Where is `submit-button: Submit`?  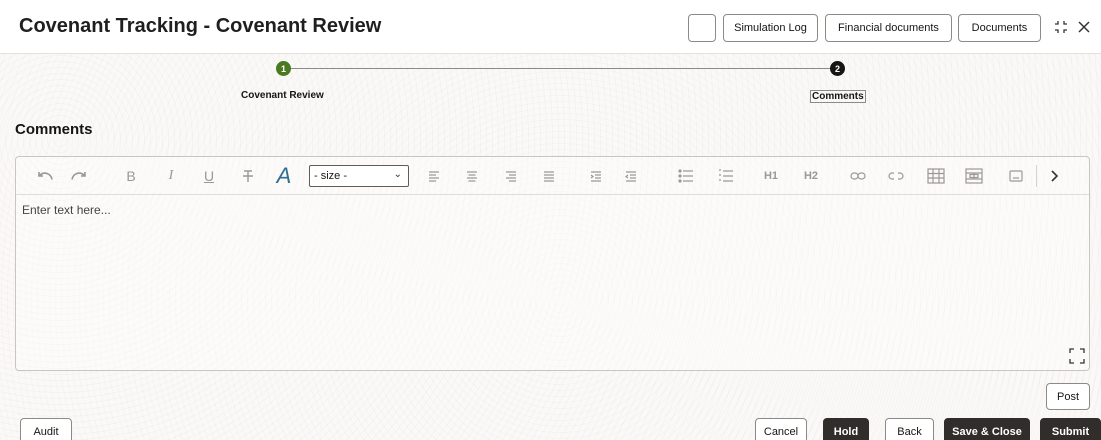
submit-button: Submit is located at coordinates (1070, 429).